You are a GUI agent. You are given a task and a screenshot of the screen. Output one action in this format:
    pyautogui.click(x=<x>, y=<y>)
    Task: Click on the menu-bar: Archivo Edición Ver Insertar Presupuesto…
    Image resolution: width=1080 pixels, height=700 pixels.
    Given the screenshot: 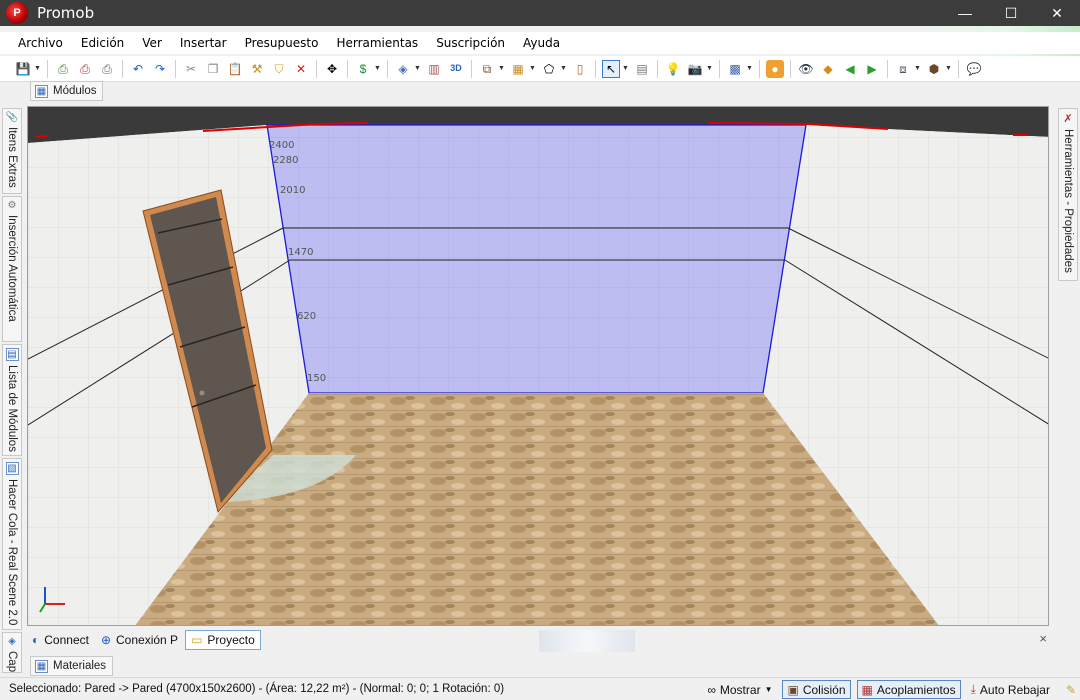 What is the action you would take?
    pyautogui.click(x=540, y=43)
    